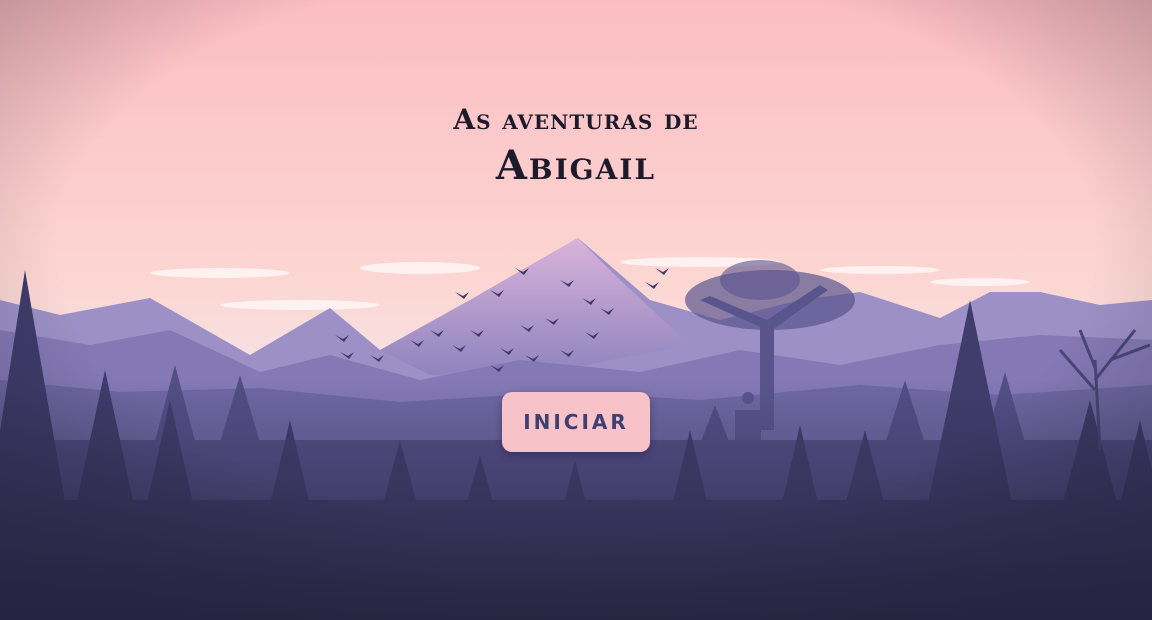  I want to click on start-button: INICIAR, so click(576, 422).